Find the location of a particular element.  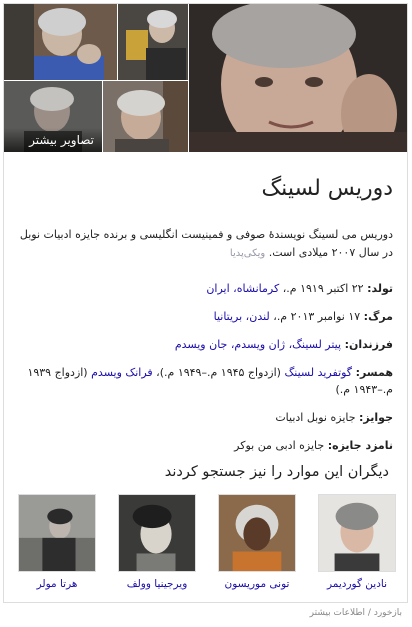

fact-label: تولد: is located at coordinates (380, 288).